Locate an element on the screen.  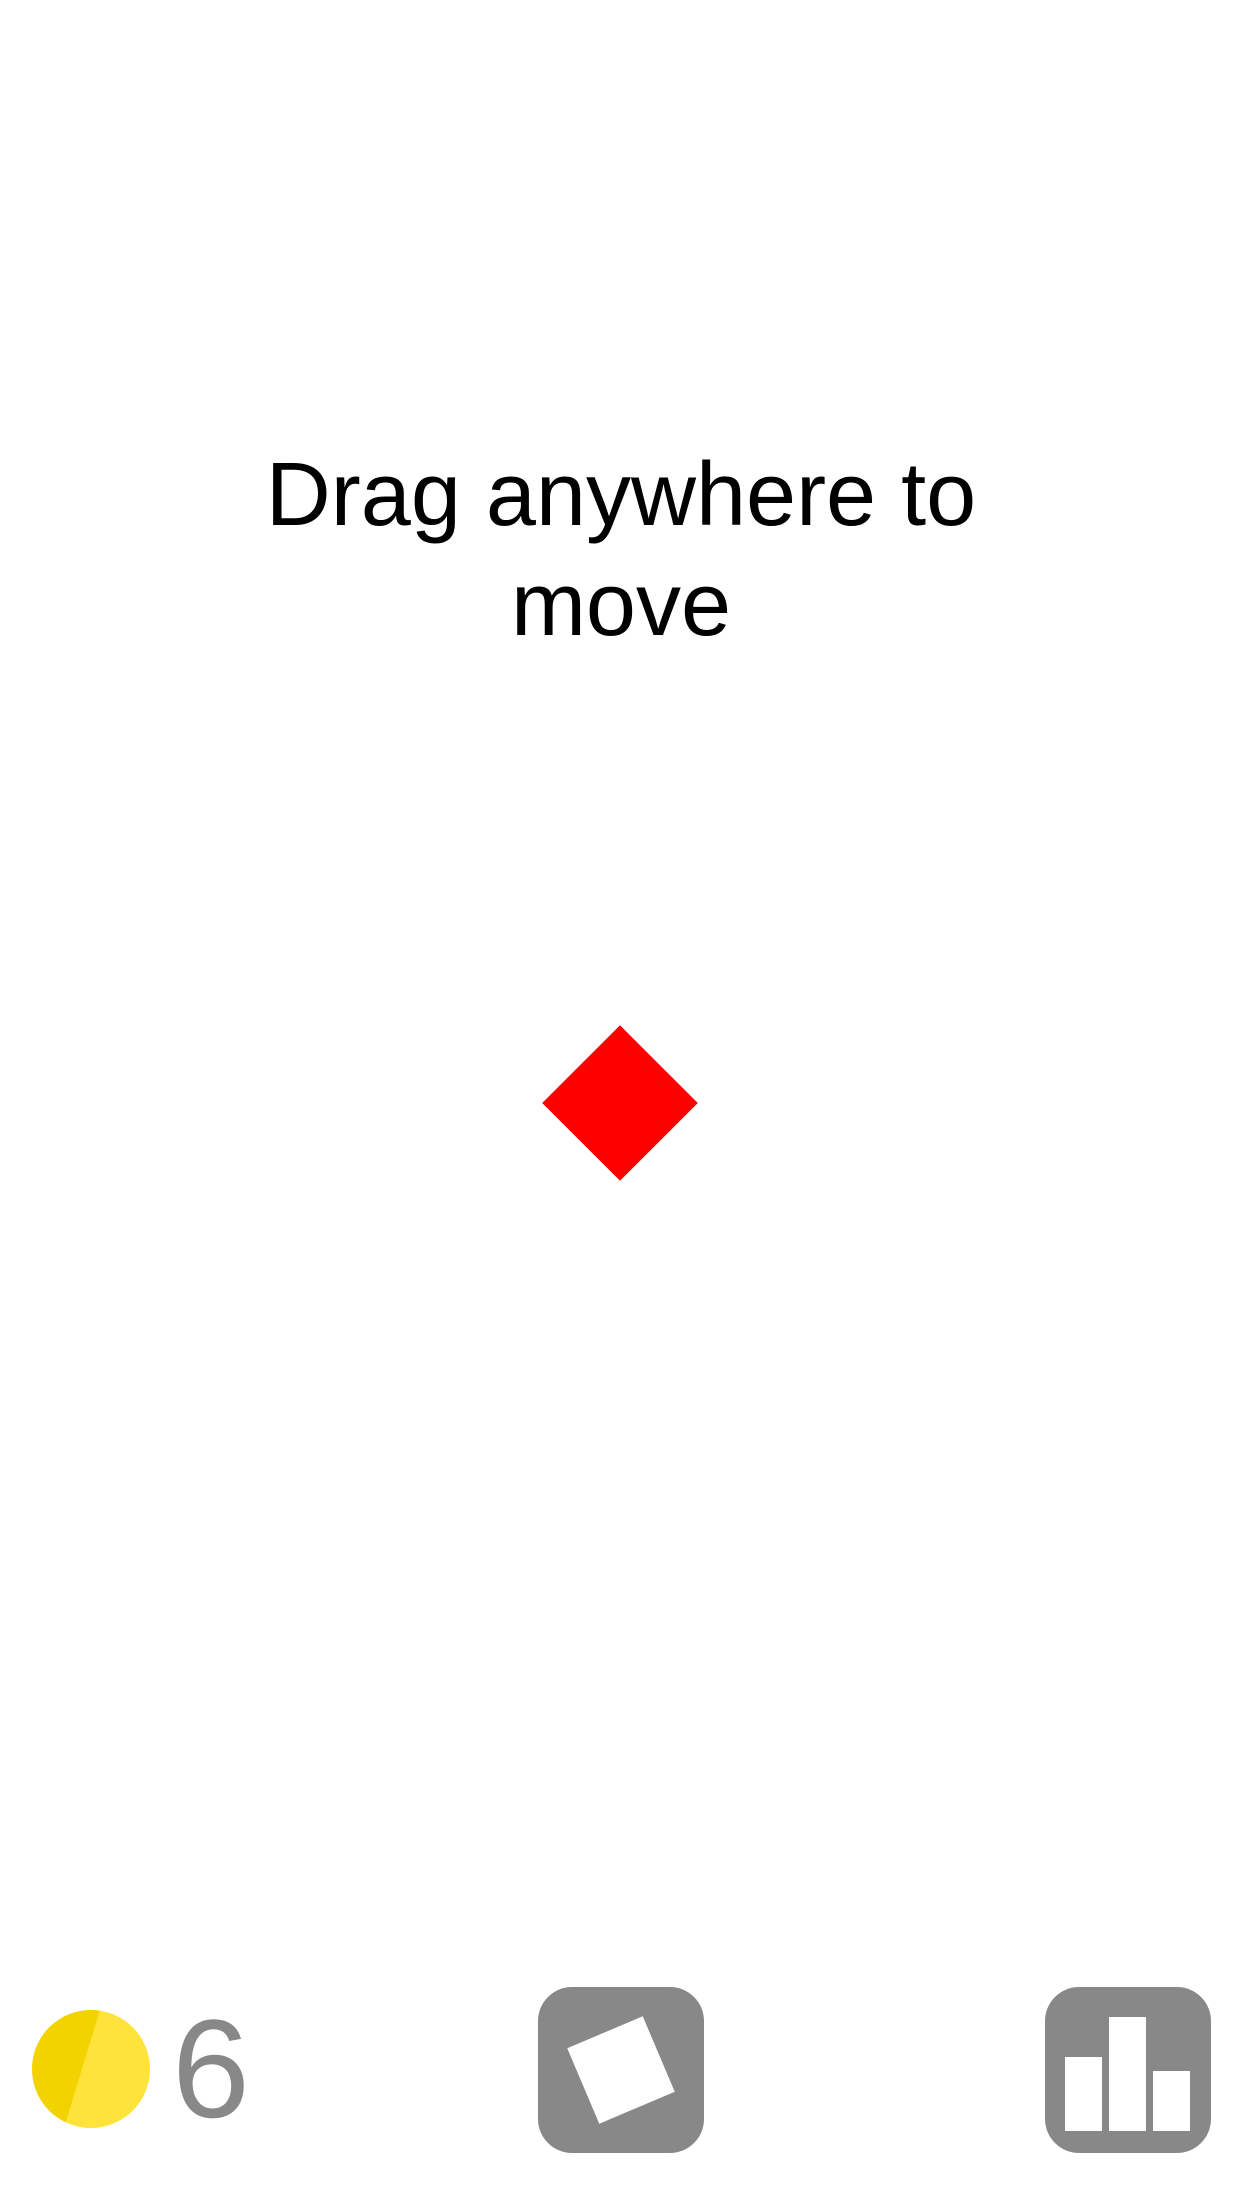
bottom-bar: 6 is located at coordinates (621, 2066).